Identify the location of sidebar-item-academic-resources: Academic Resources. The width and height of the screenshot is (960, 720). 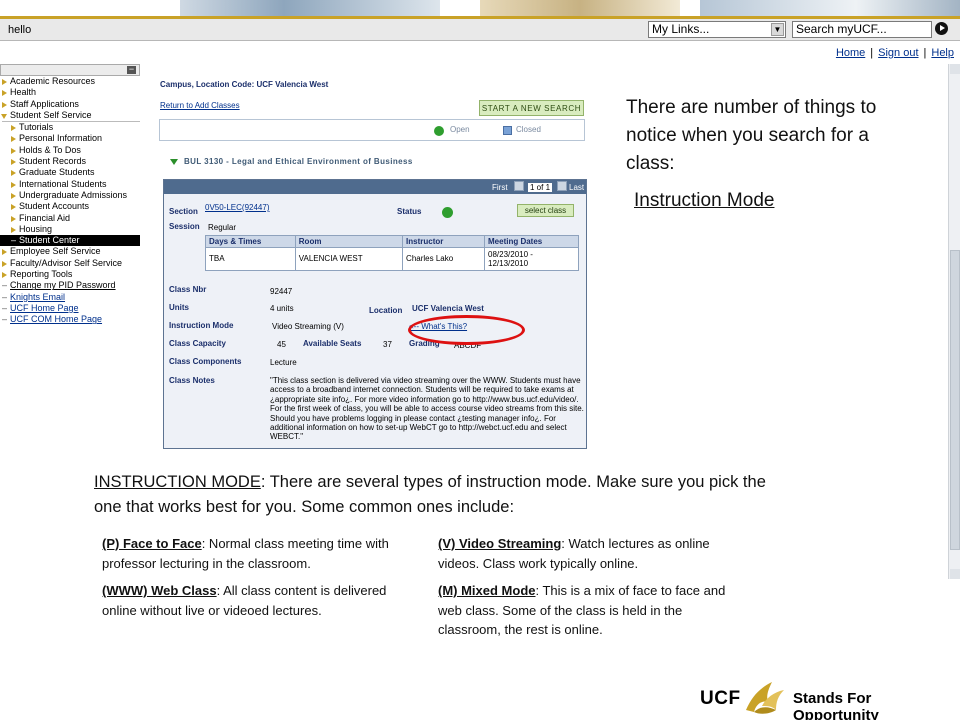
(70, 81).